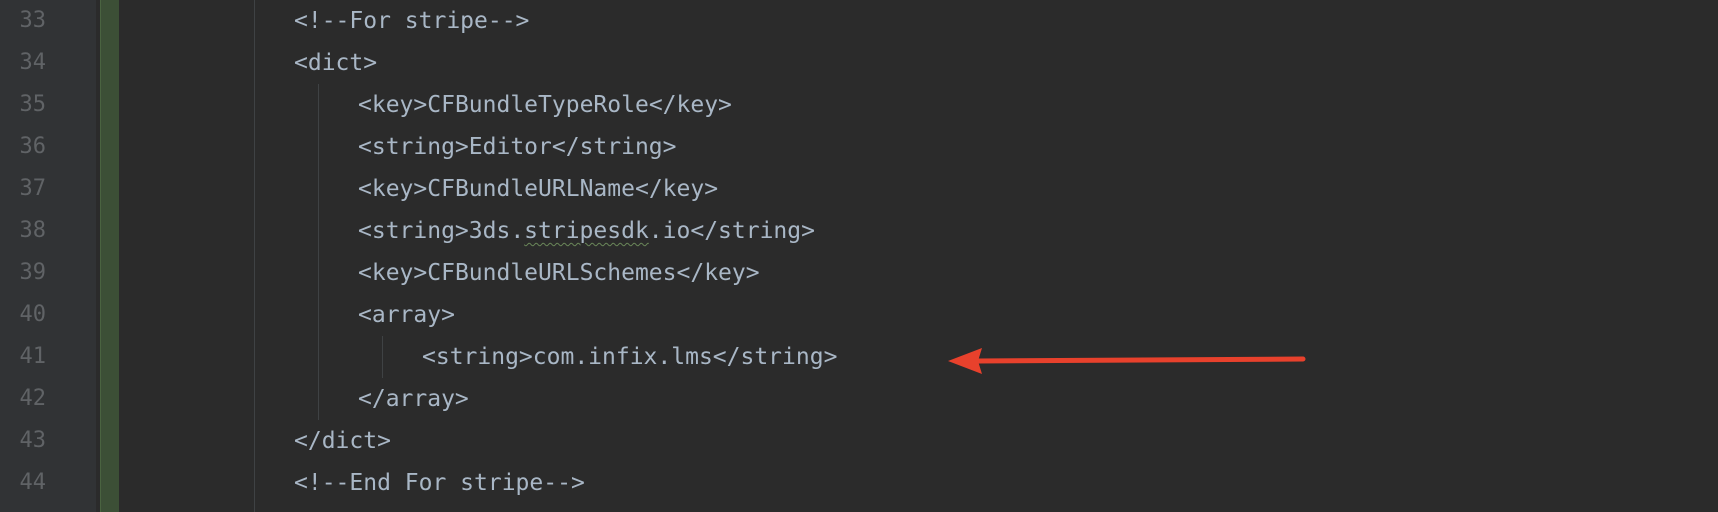  Describe the element at coordinates (918, 147) in the screenshot. I see `code-line: <string>Editor</string>` at that location.